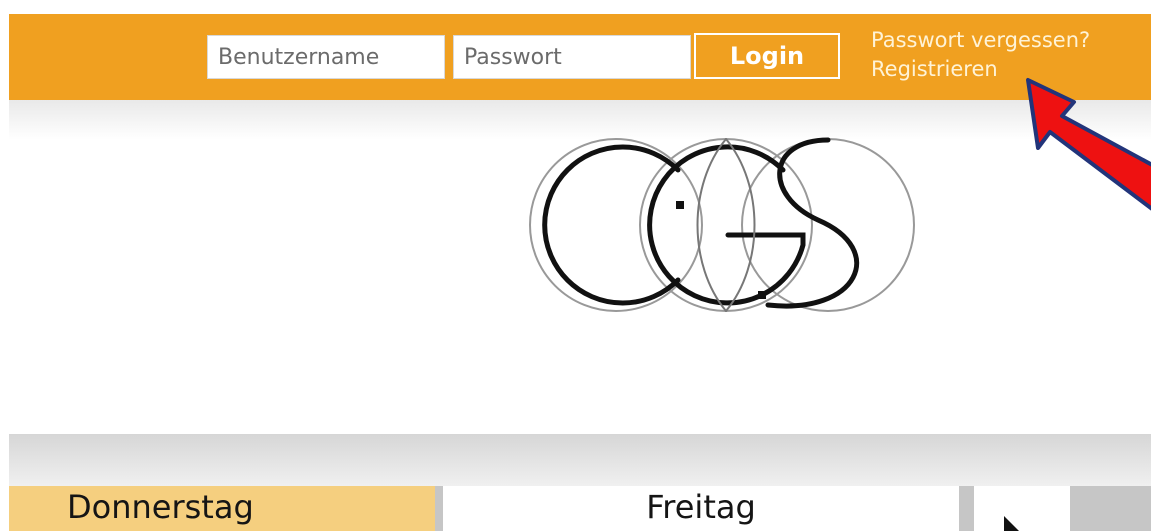  I want to click on top-margin, so click(575, 7).